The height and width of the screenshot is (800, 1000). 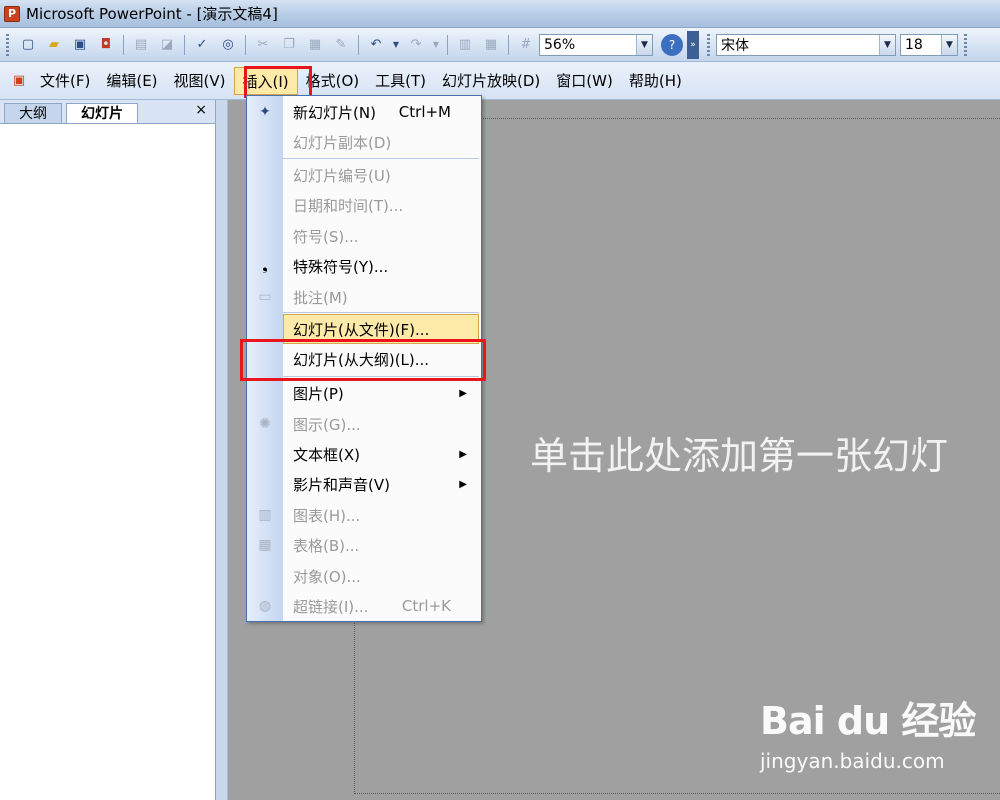 I want to click on tab-slides: 幻灯片, so click(x=102, y=113).